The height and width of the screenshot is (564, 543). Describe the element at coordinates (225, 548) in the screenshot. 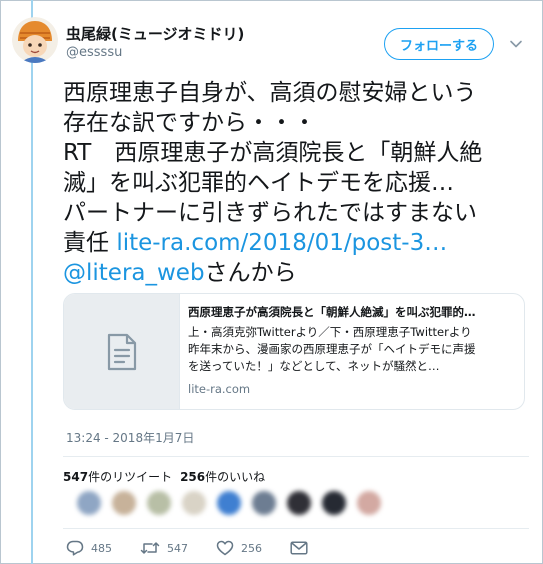

I see `heart-icon` at that location.